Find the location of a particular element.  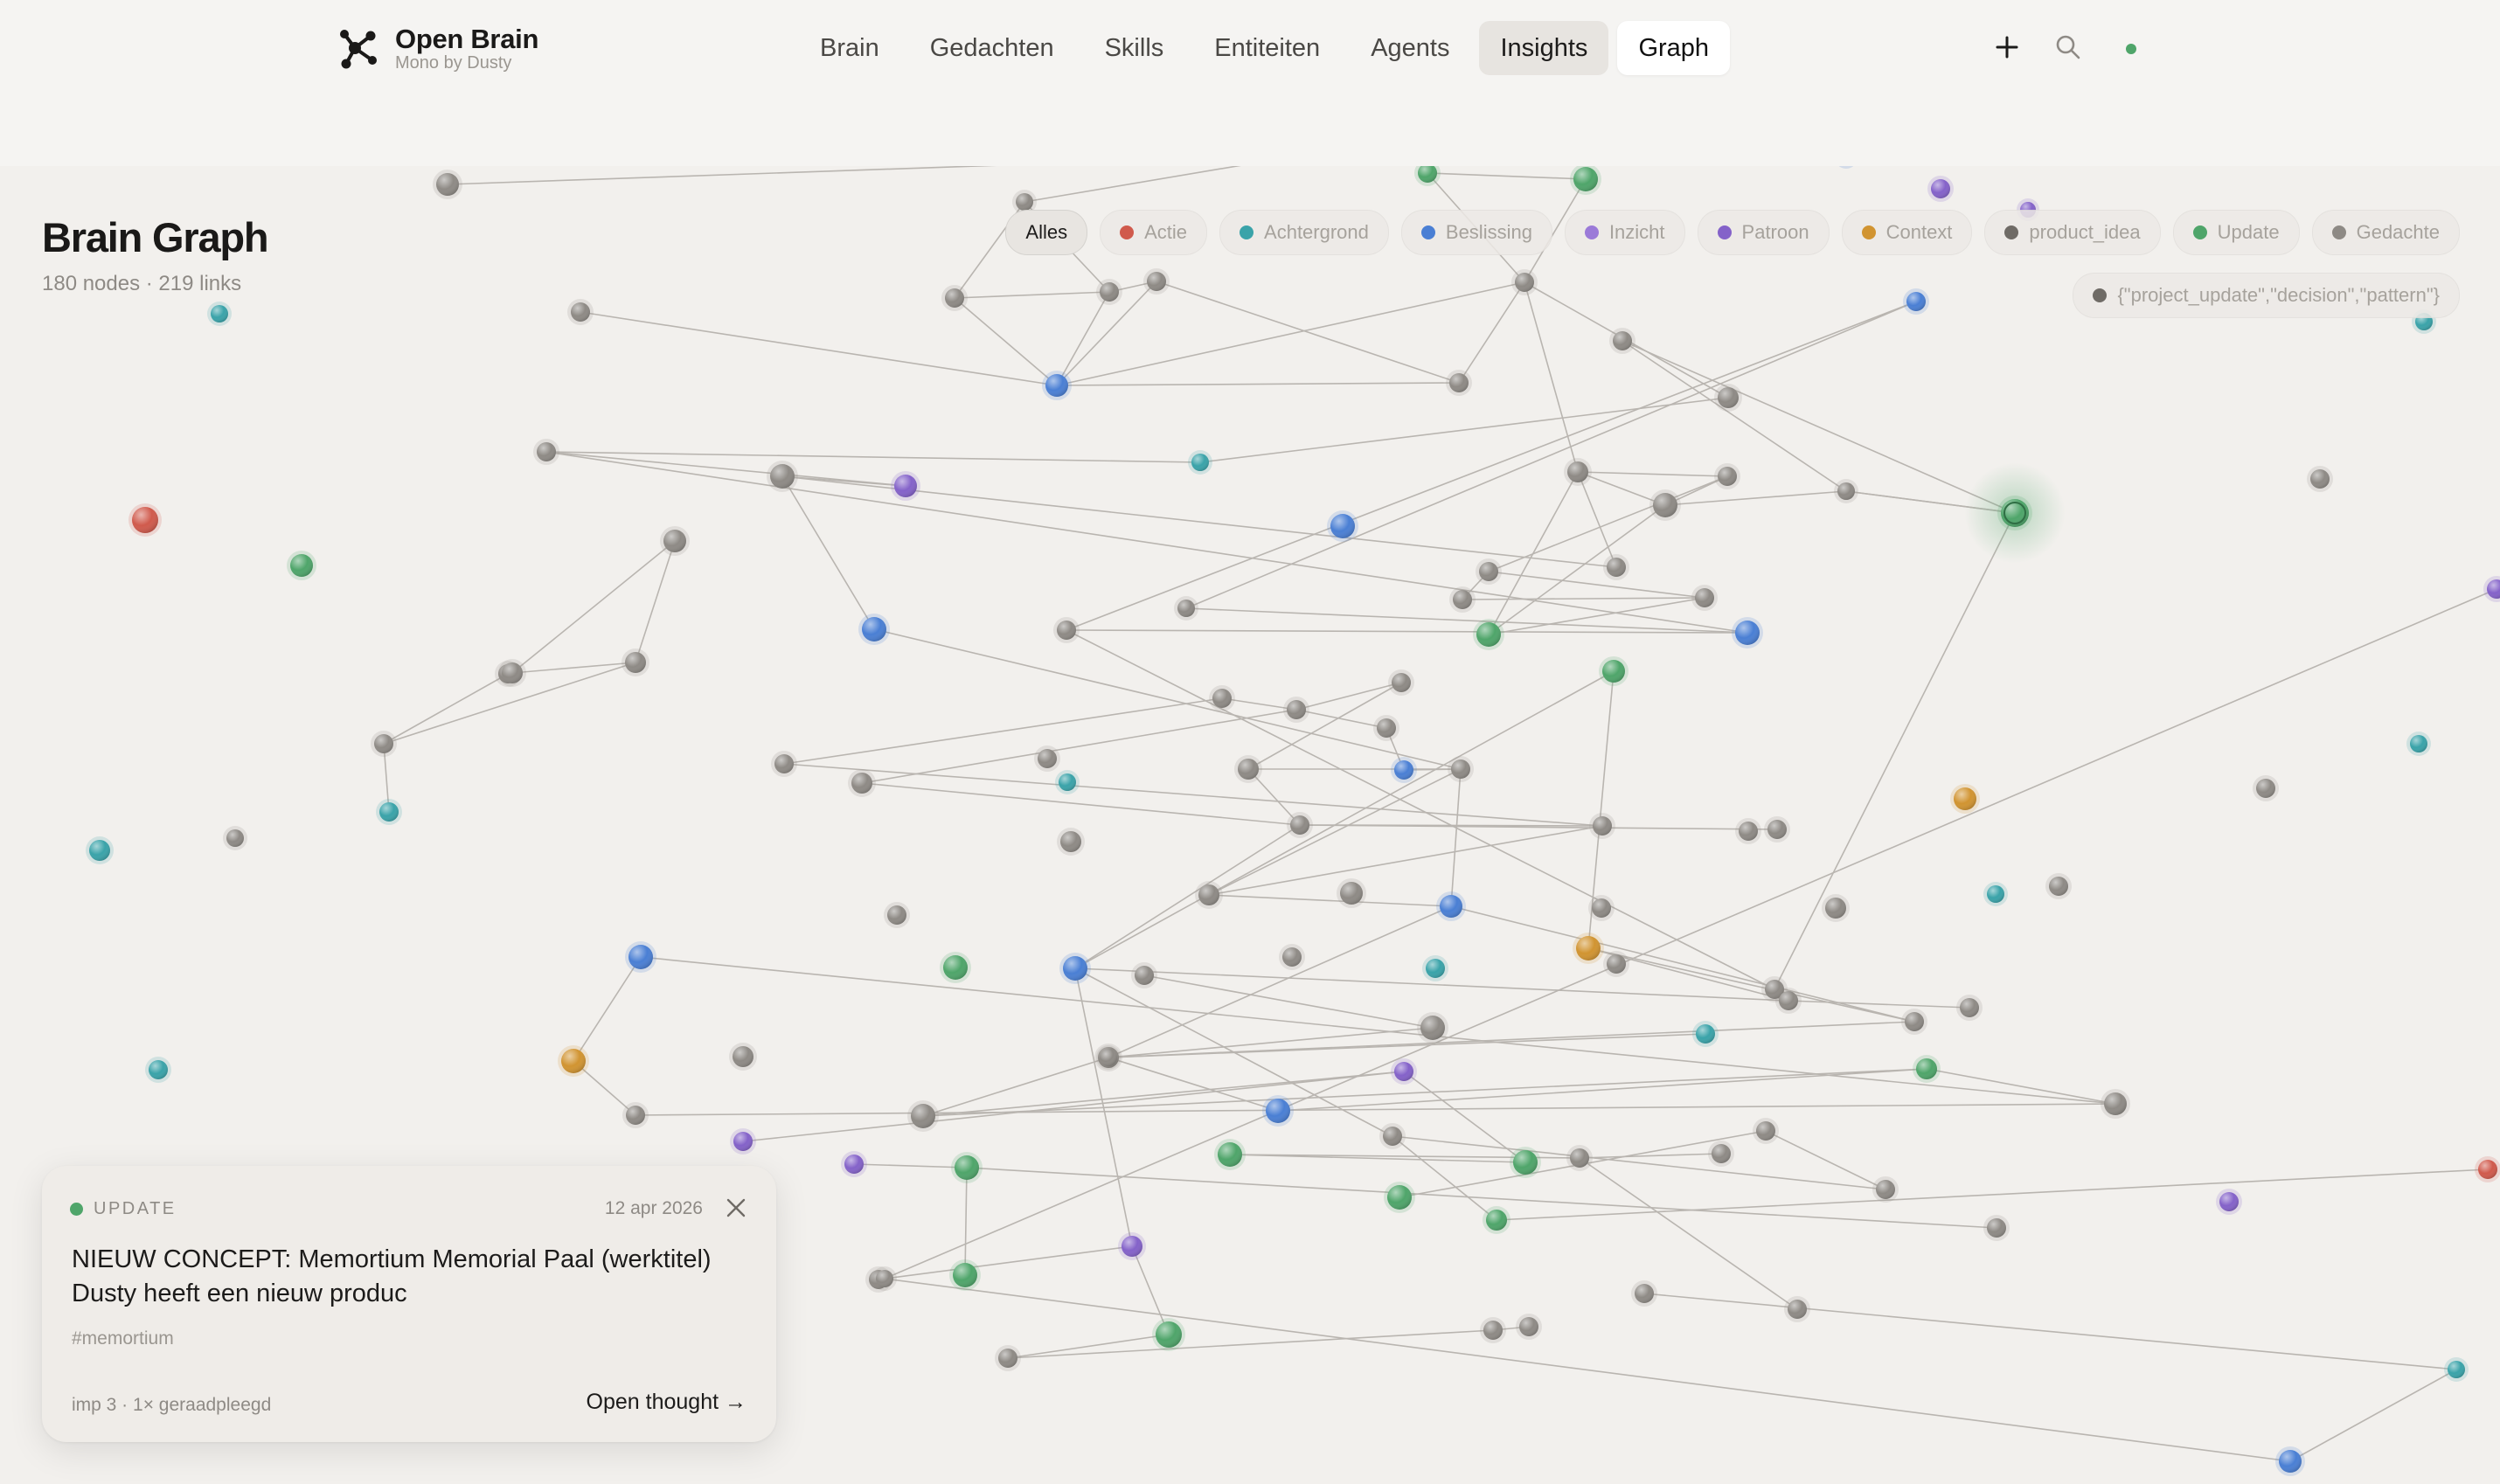

filter-update: Update is located at coordinates (2236, 233).